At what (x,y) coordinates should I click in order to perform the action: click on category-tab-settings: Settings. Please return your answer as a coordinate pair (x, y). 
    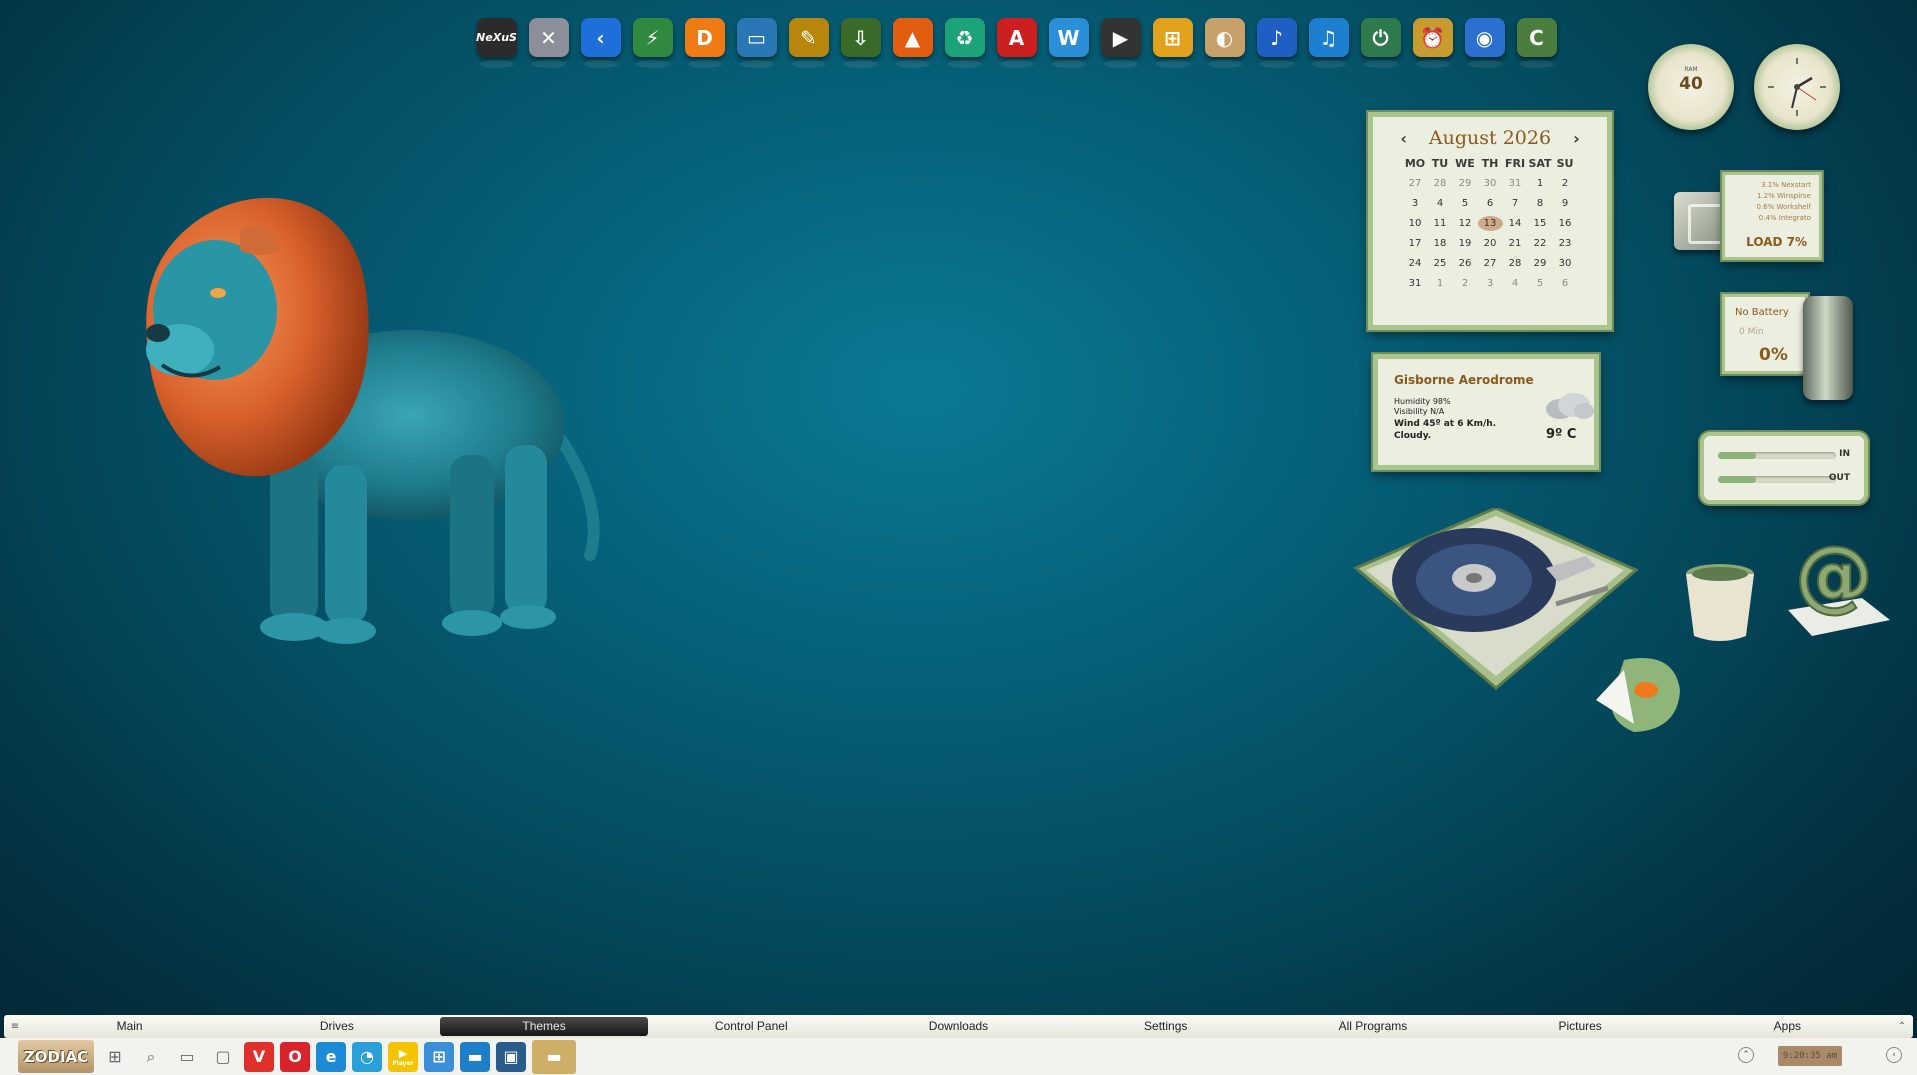
    Looking at the image, I should click on (1165, 1026).